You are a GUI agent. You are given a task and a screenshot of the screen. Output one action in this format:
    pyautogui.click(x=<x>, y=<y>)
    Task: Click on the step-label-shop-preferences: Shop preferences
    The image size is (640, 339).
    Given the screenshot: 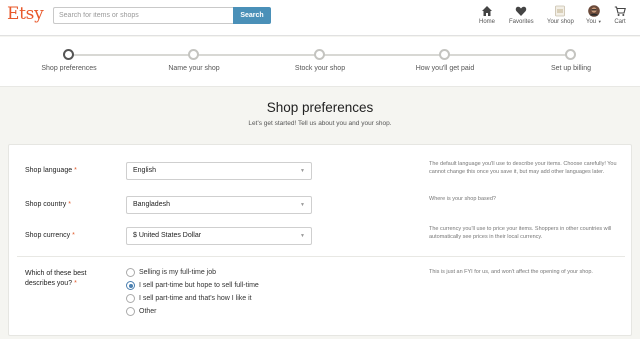 What is the action you would take?
    pyautogui.click(x=69, y=68)
    